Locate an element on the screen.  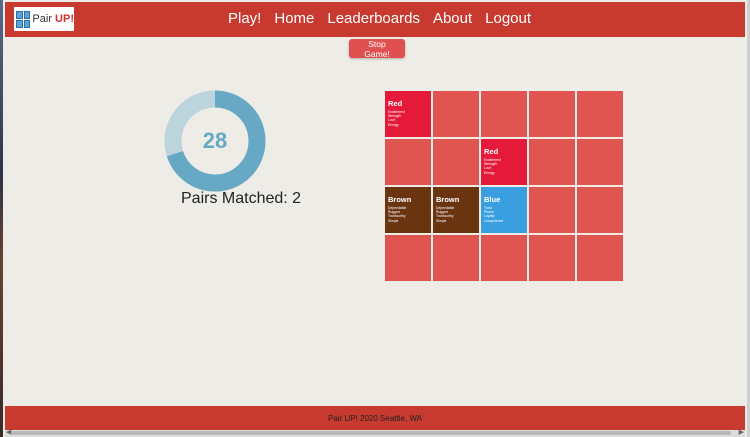
nav-home: Home is located at coordinates (294, 18).